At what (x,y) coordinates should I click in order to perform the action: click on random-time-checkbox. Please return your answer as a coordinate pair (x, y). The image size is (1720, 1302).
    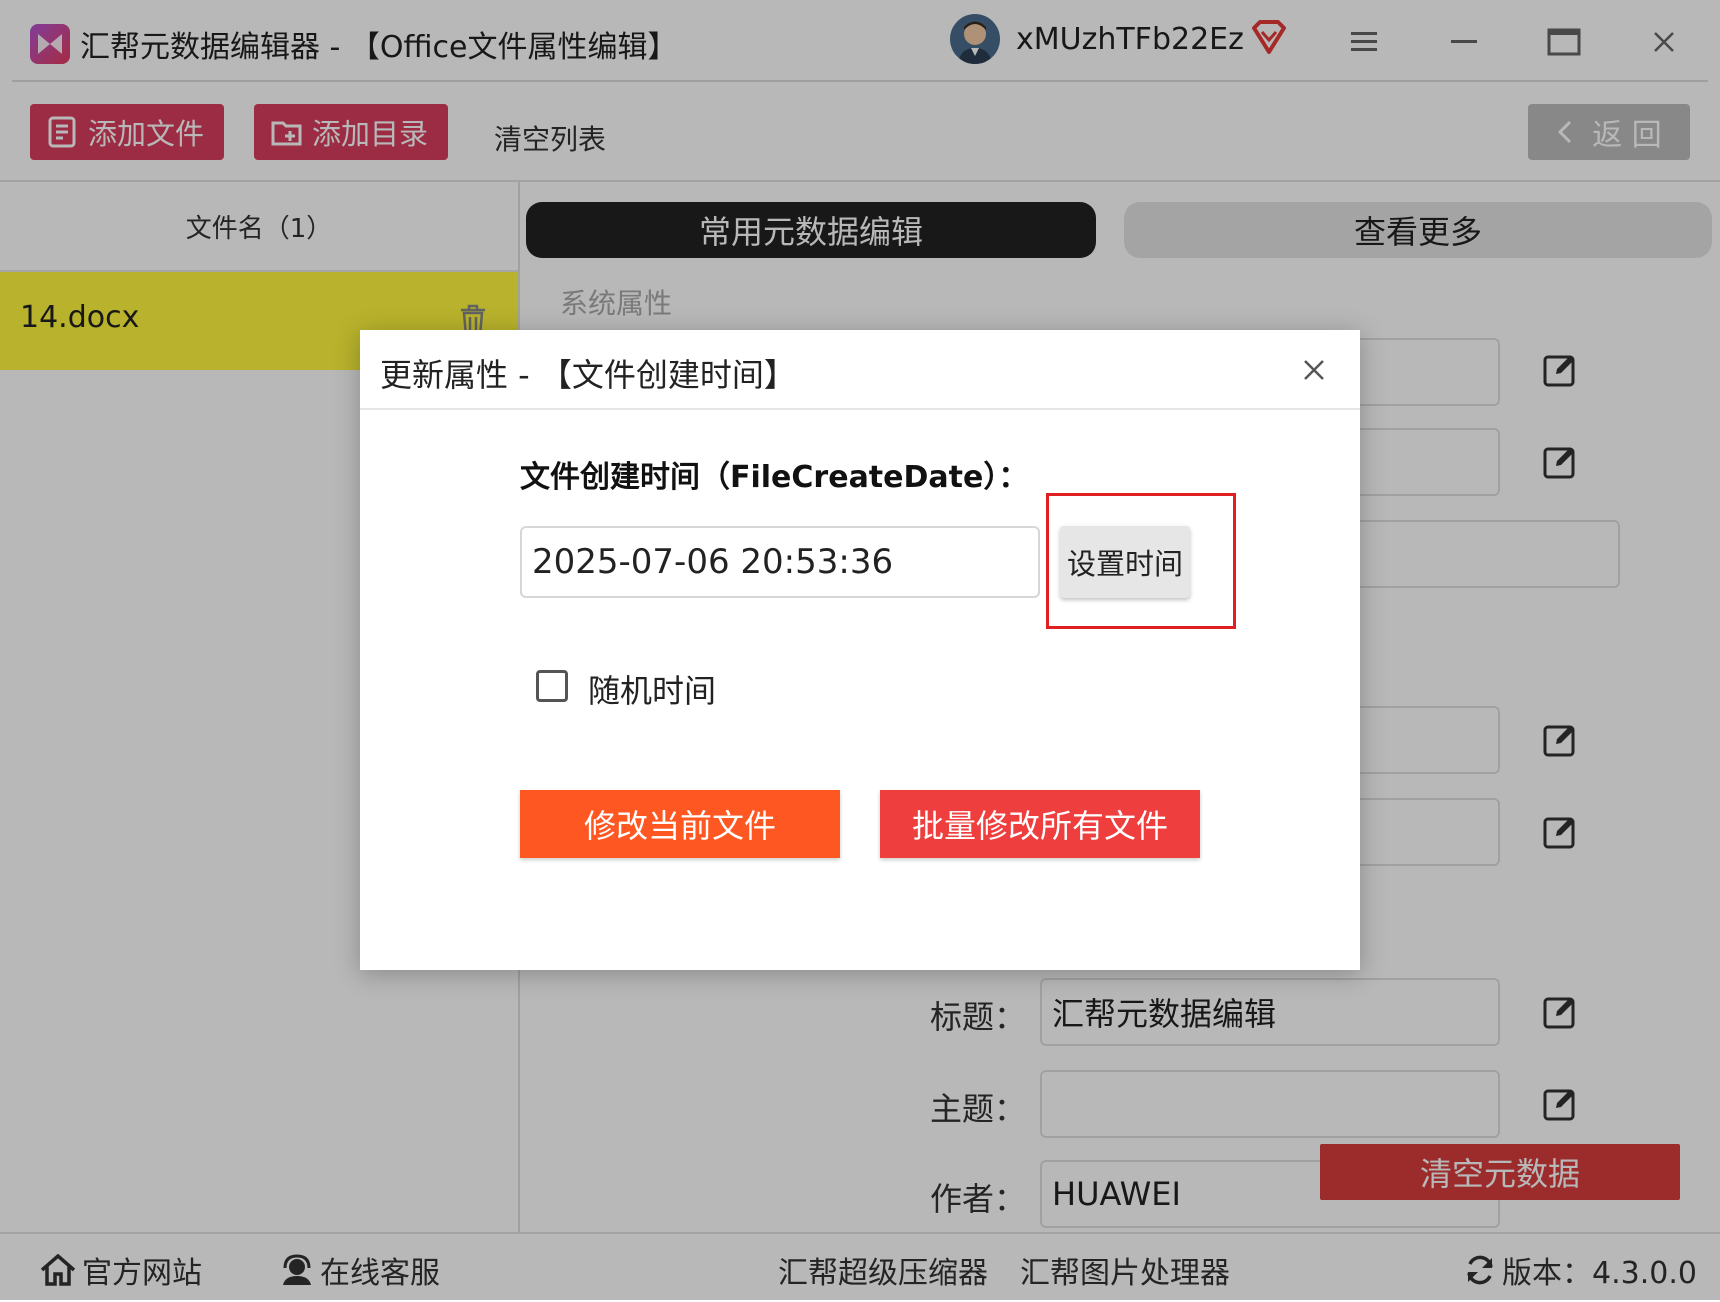
    Looking at the image, I should click on (552, 686).